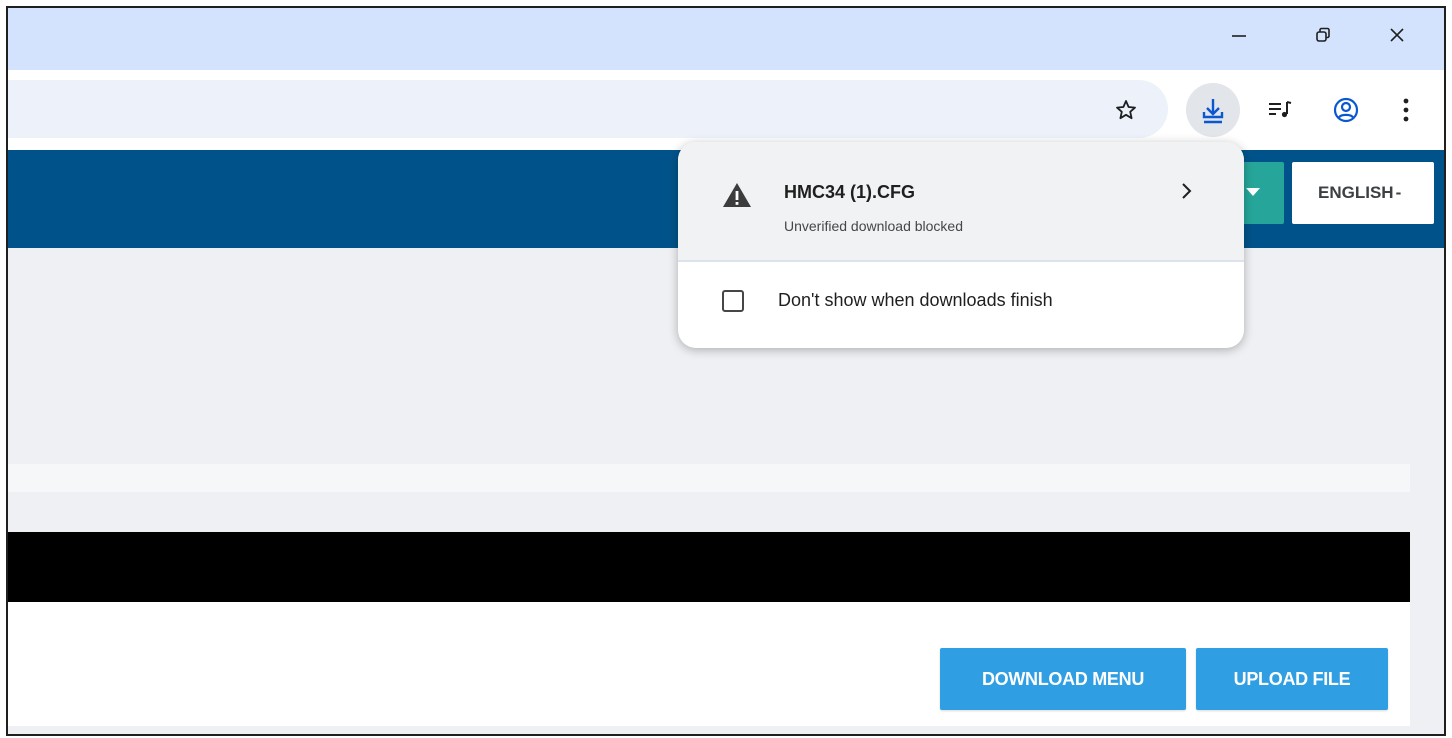  I want to click on download-icon, so click(1213, 111).